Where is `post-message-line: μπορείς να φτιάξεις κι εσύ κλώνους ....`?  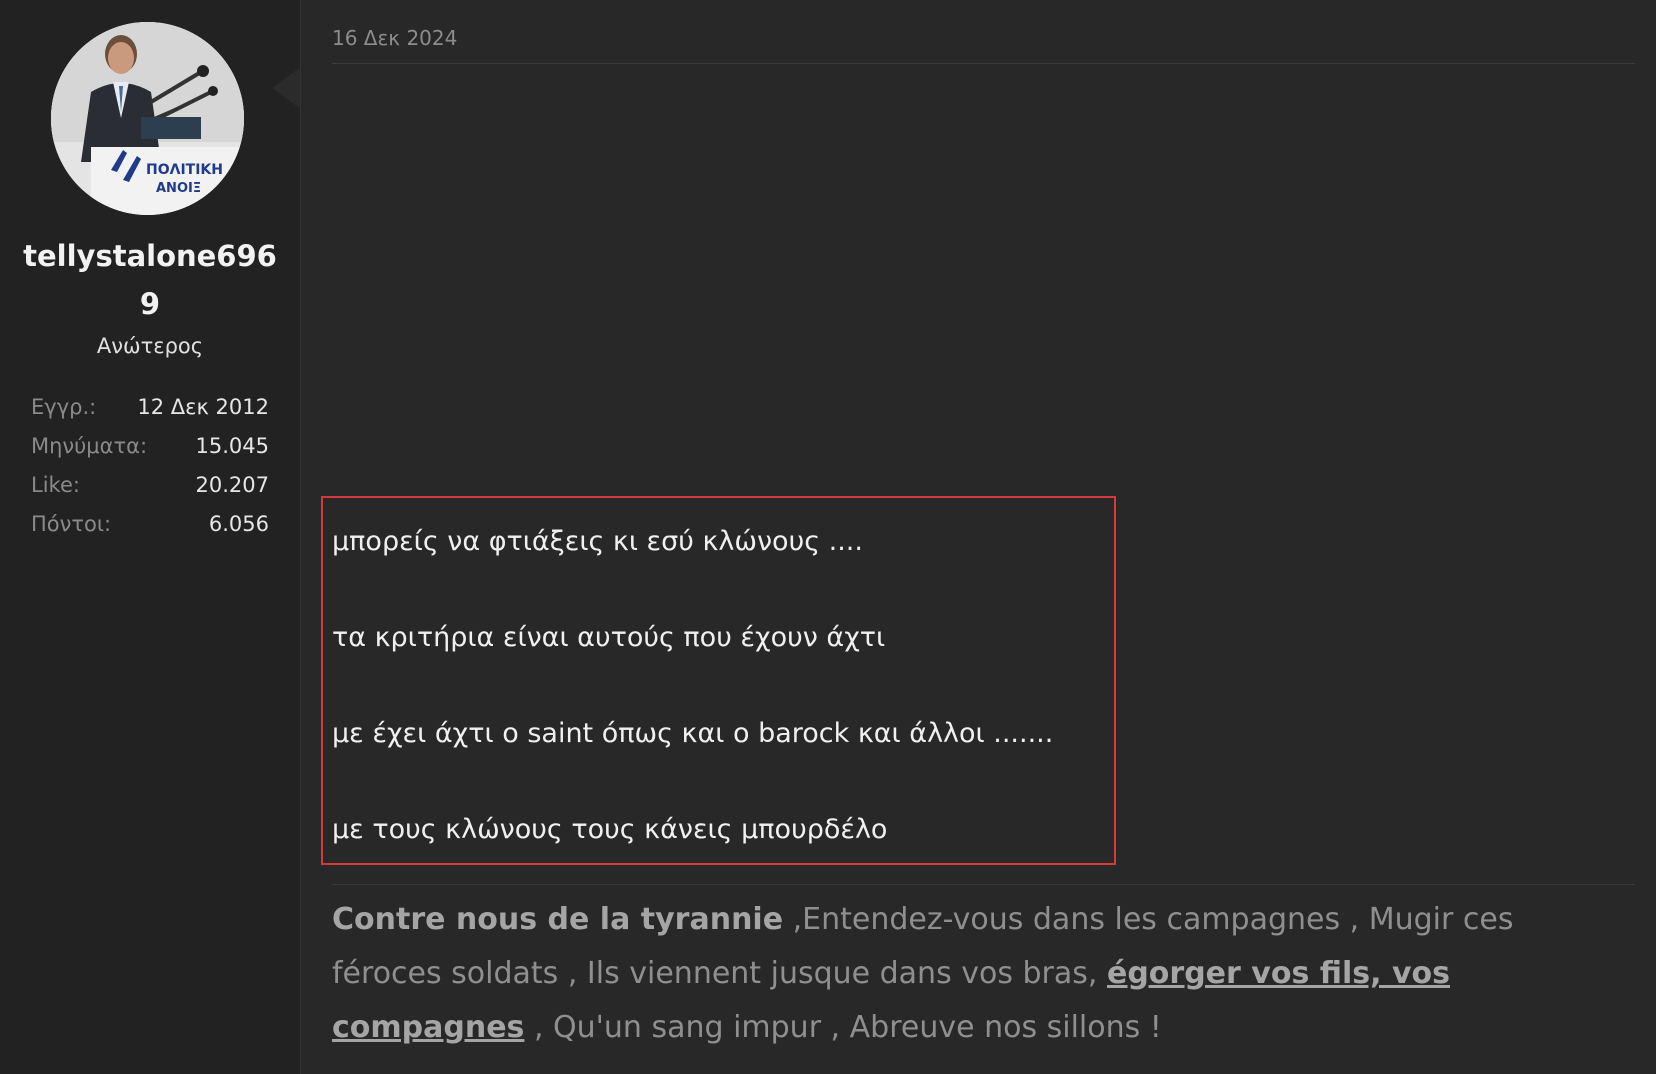
post-message-line: μπορείς να φτιάξεις κι εσύ κλώνους .... is located at coordinates (597, 541).